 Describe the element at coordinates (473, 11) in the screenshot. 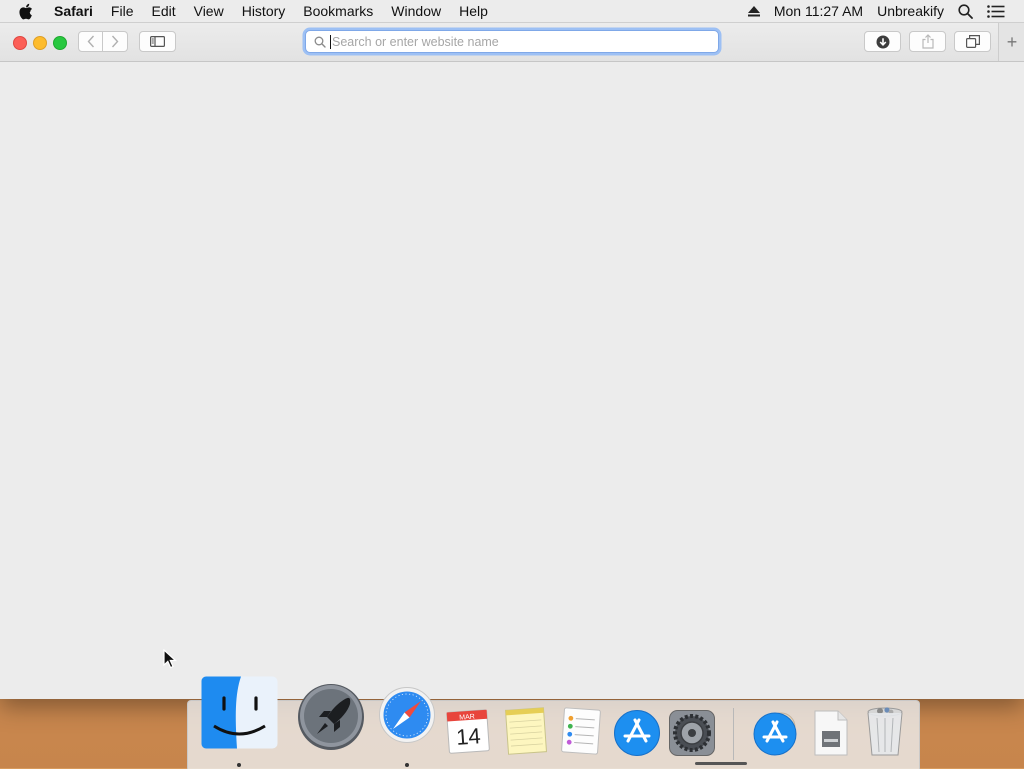

I see `menu-help: Help` at that location.